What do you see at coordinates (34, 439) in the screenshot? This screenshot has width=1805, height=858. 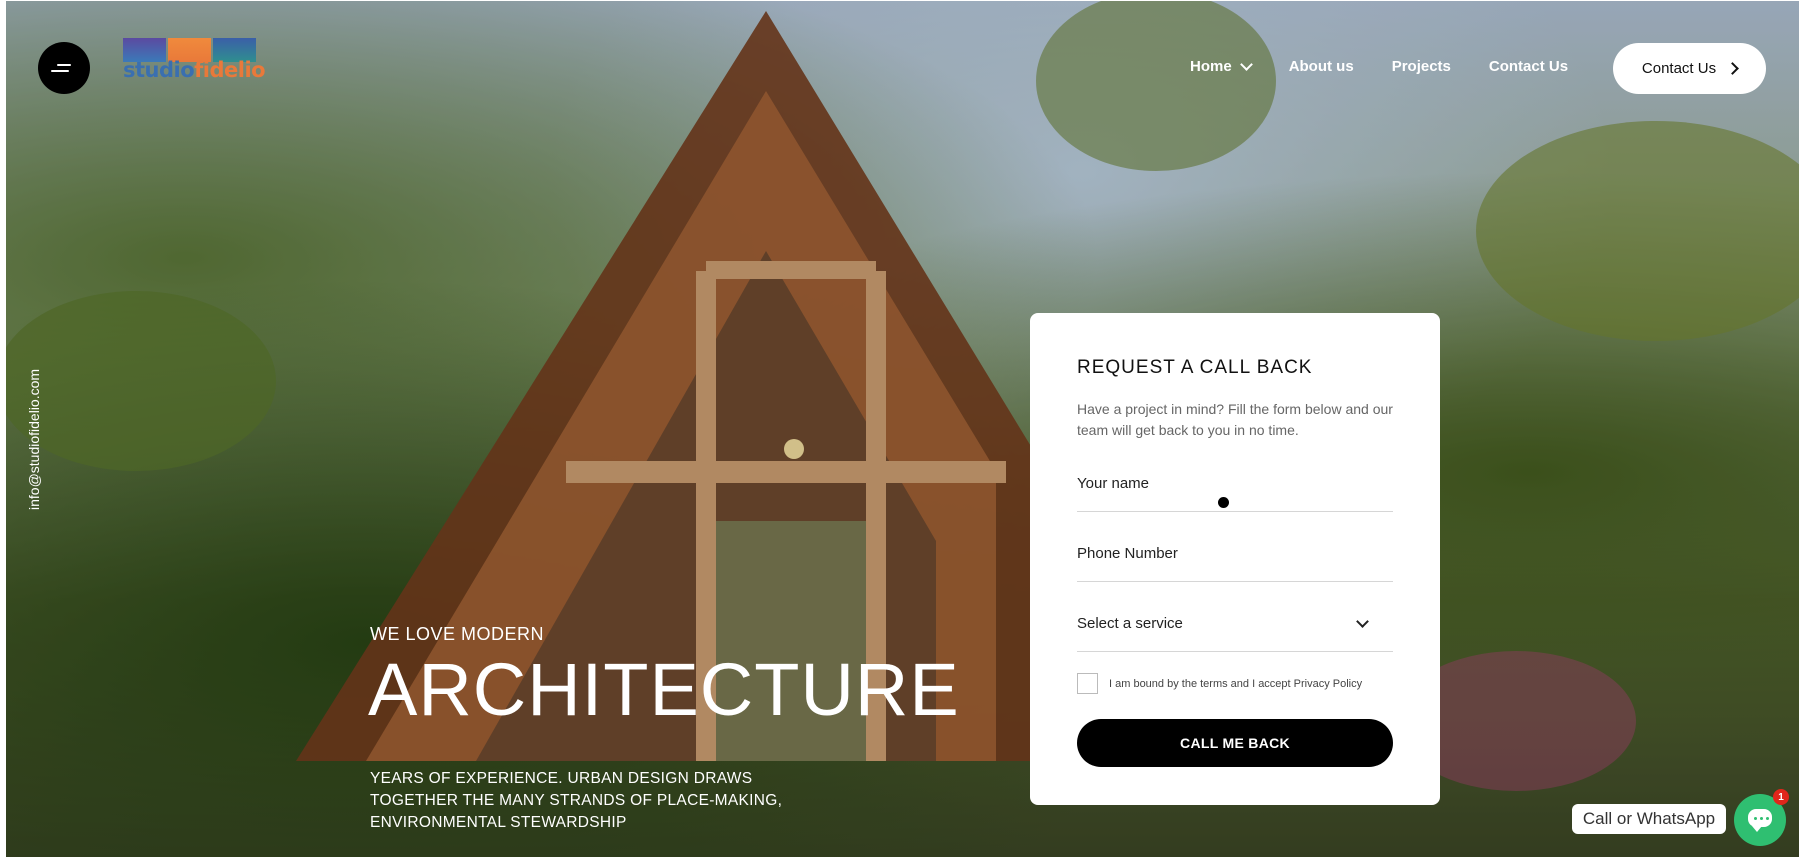 I see `side-email-link: info@studiofidelio.com` at bounding box center [34, 439].